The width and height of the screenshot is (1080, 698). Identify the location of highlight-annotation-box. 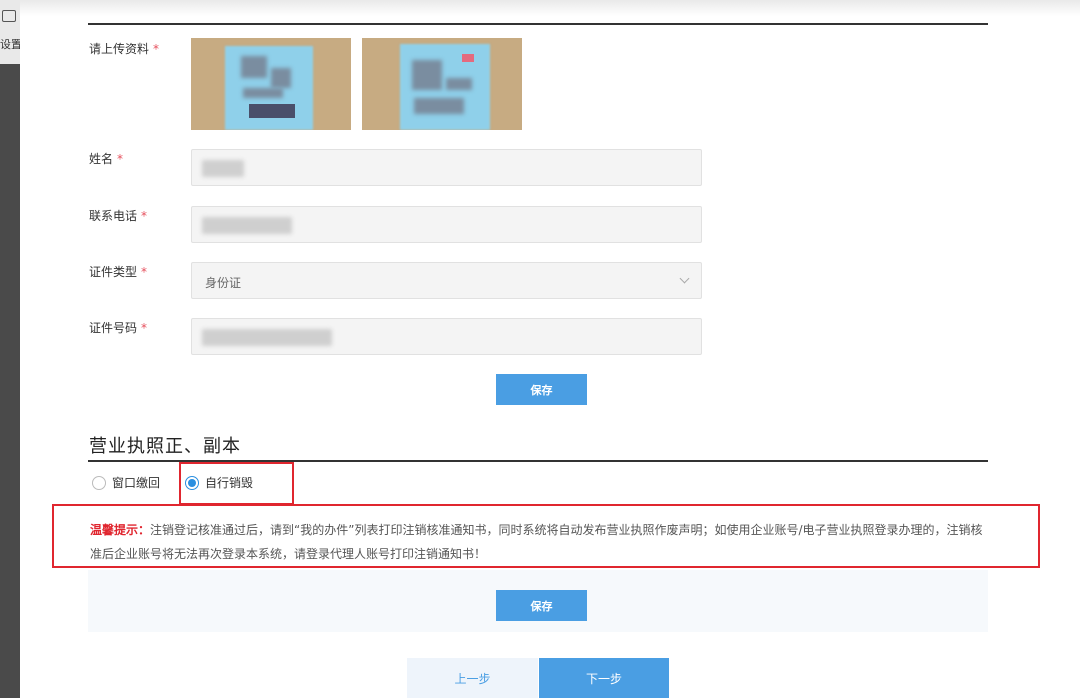
(236, 483).